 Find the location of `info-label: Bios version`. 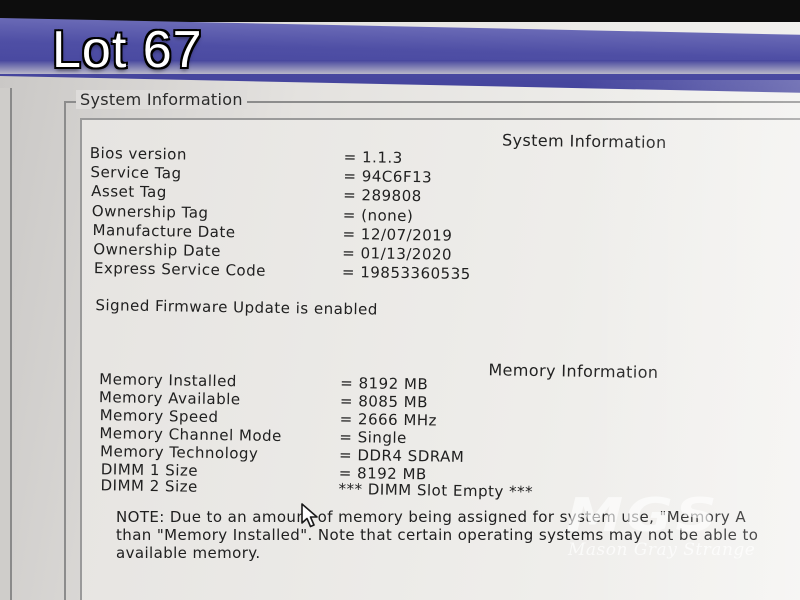

info-label: Bios version is located at coordinates (138, 153).